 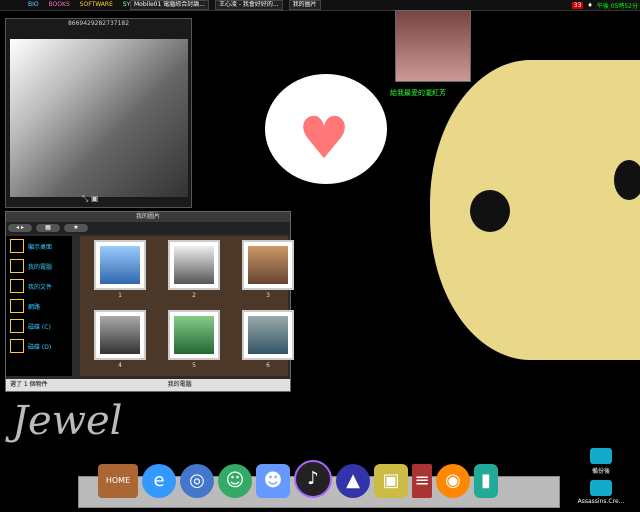 I want to click on explorer-sidebar: 顯示桌面 我的電腦 我的文件 網路 磁碟 (C) 磁碟 (D), so click(x=39, y=306).